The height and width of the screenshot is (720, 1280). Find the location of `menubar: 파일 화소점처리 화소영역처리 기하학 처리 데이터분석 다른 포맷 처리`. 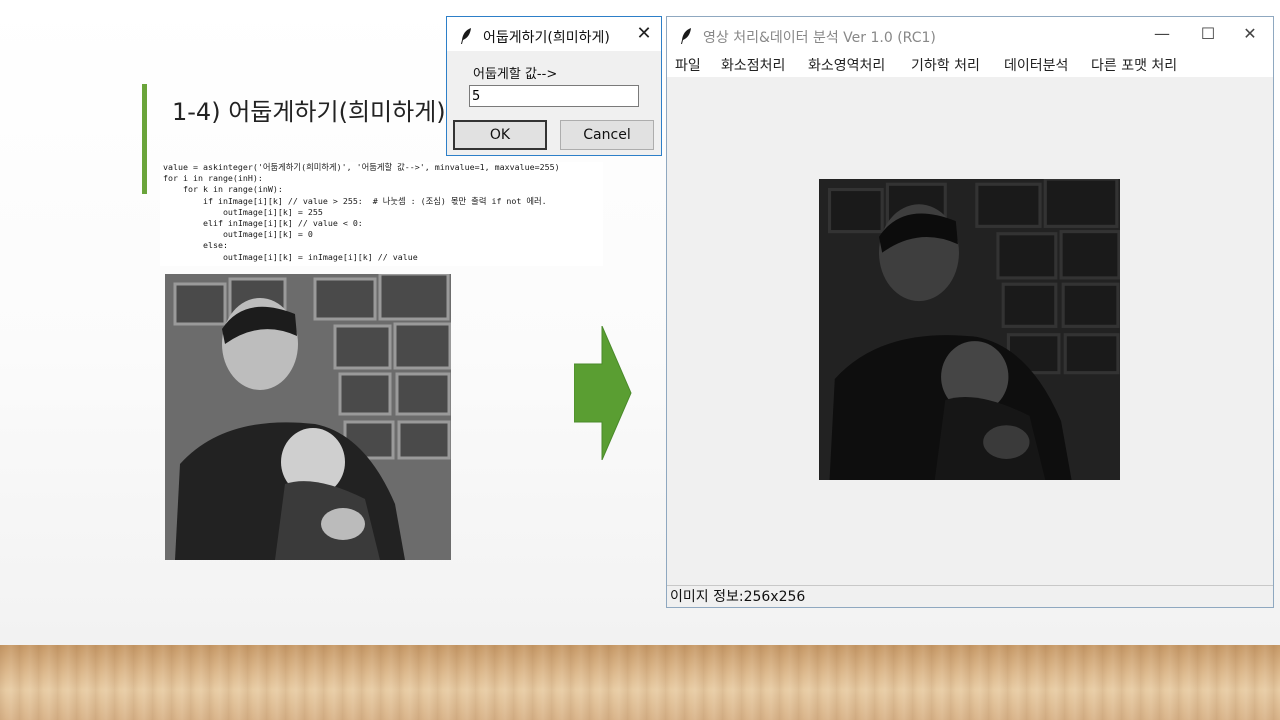

menubar: 파일 화소점처리 화소영역처리 기하학 처리 데이터분석 다른 포맷 처리 is located at coordinates (970, 64).